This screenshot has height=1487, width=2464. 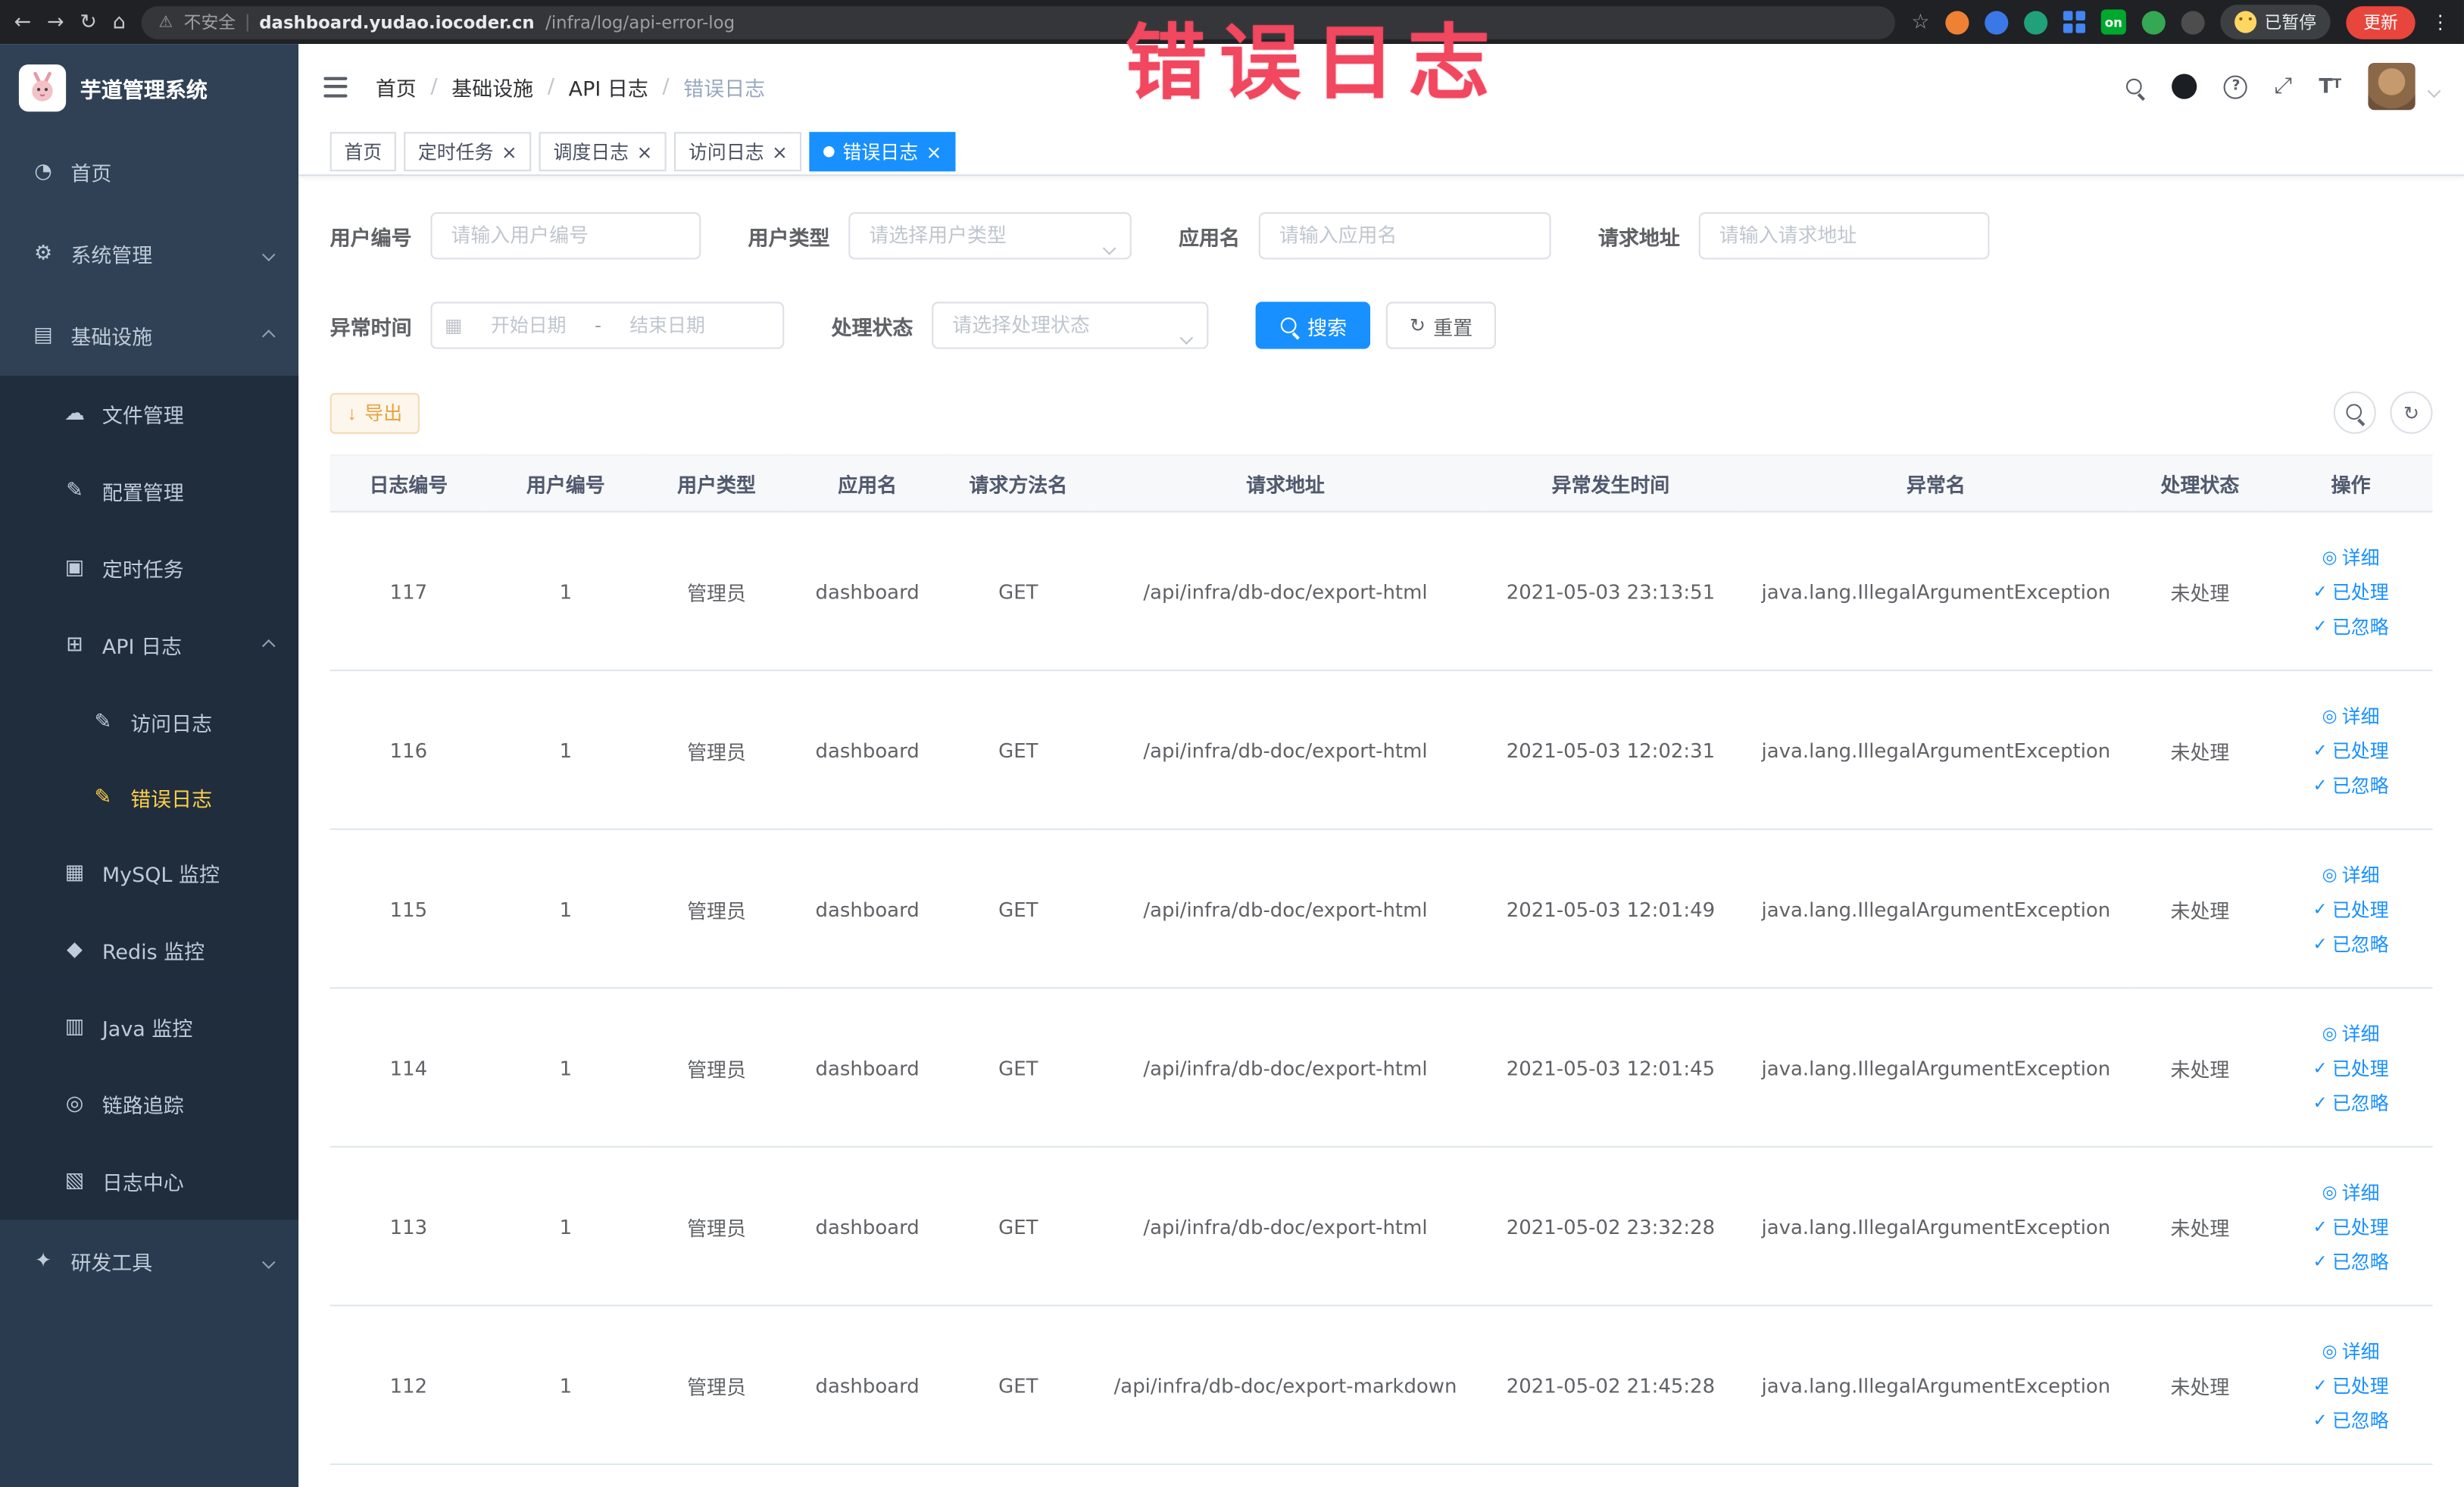 I want to click on sidebar-item-config-management: ✎ 配置管理, so click(x=149, y=491).